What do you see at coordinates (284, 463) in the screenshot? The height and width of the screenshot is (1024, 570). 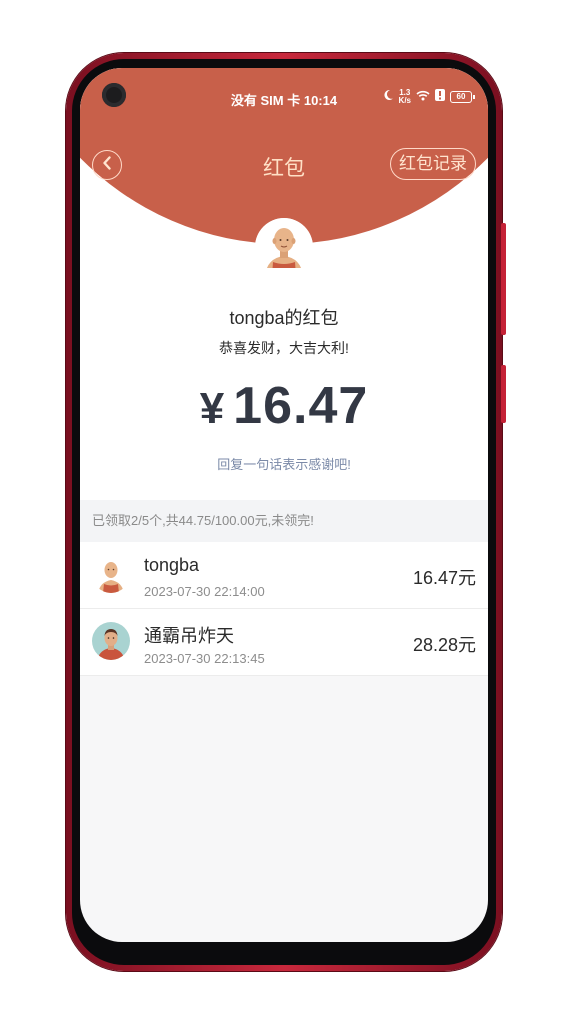 I see `reply-thanks-link: 回复一句话表示感谢吧!` at bounding box center [284, 463].